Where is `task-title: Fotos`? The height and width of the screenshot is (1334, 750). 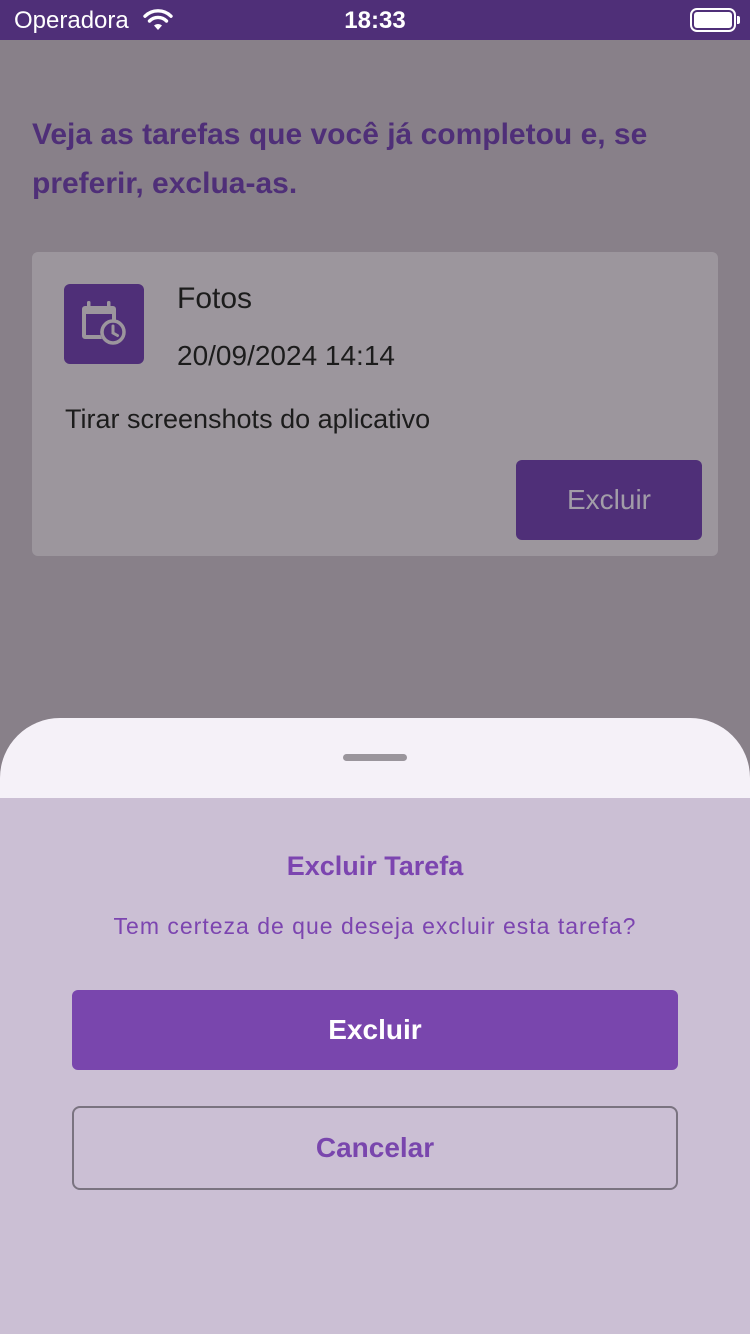
task-title: Fotos is located at coordinates (215, 298).